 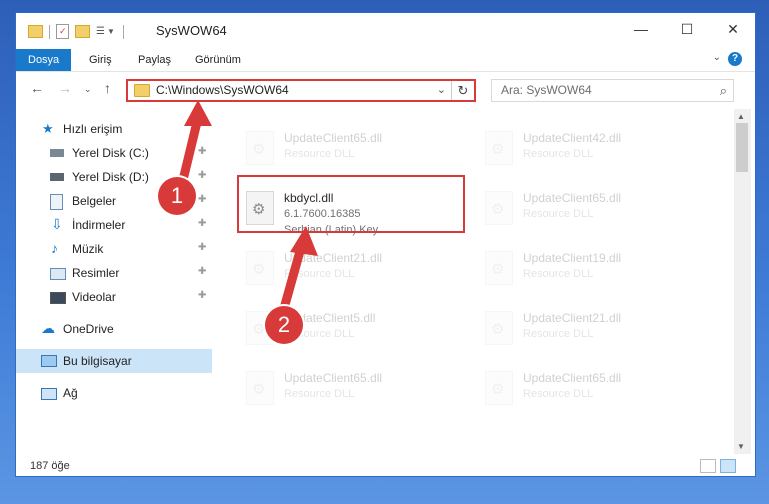 What do you see at coordinates (284, 325) in the screenshot?
I see `step-2-badge: 2` at bounding box center [284, 325].